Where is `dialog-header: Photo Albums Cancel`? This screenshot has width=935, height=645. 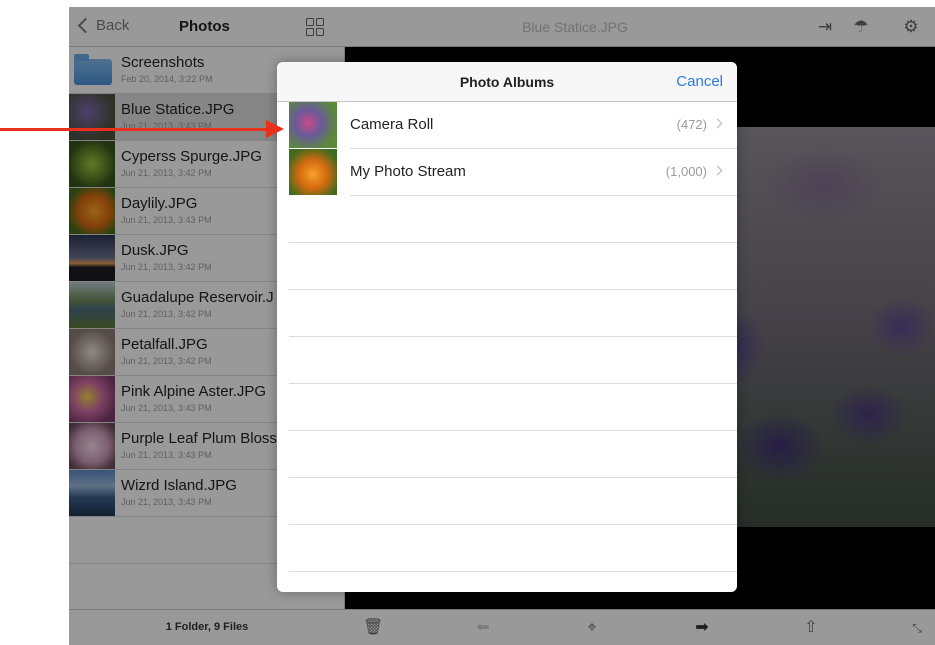
dialog-header: Photo Albums Cancel is located at coordinates (507, 82).